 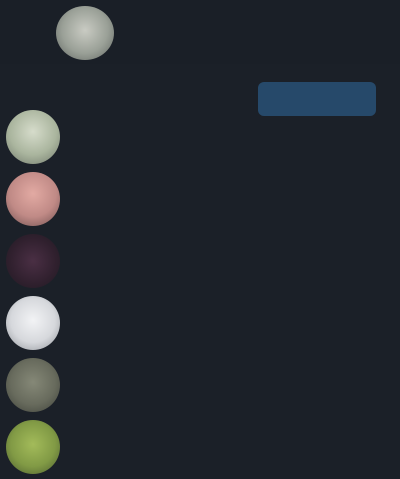 I want to click on section-label, so click(x=158, y=91).